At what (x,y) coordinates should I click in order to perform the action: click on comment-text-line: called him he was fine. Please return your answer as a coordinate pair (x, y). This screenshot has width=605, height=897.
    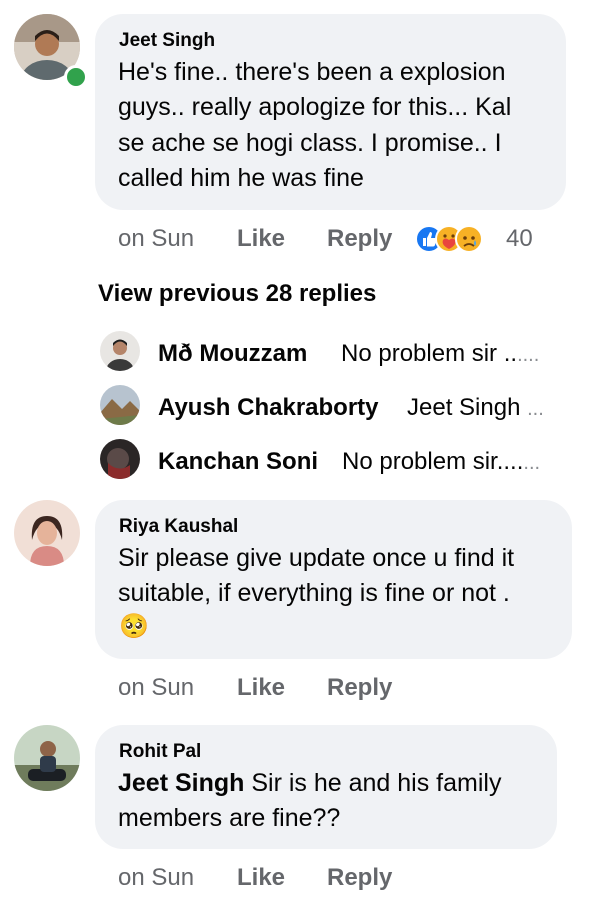
    Looking at the image, I should click on (241, 178).